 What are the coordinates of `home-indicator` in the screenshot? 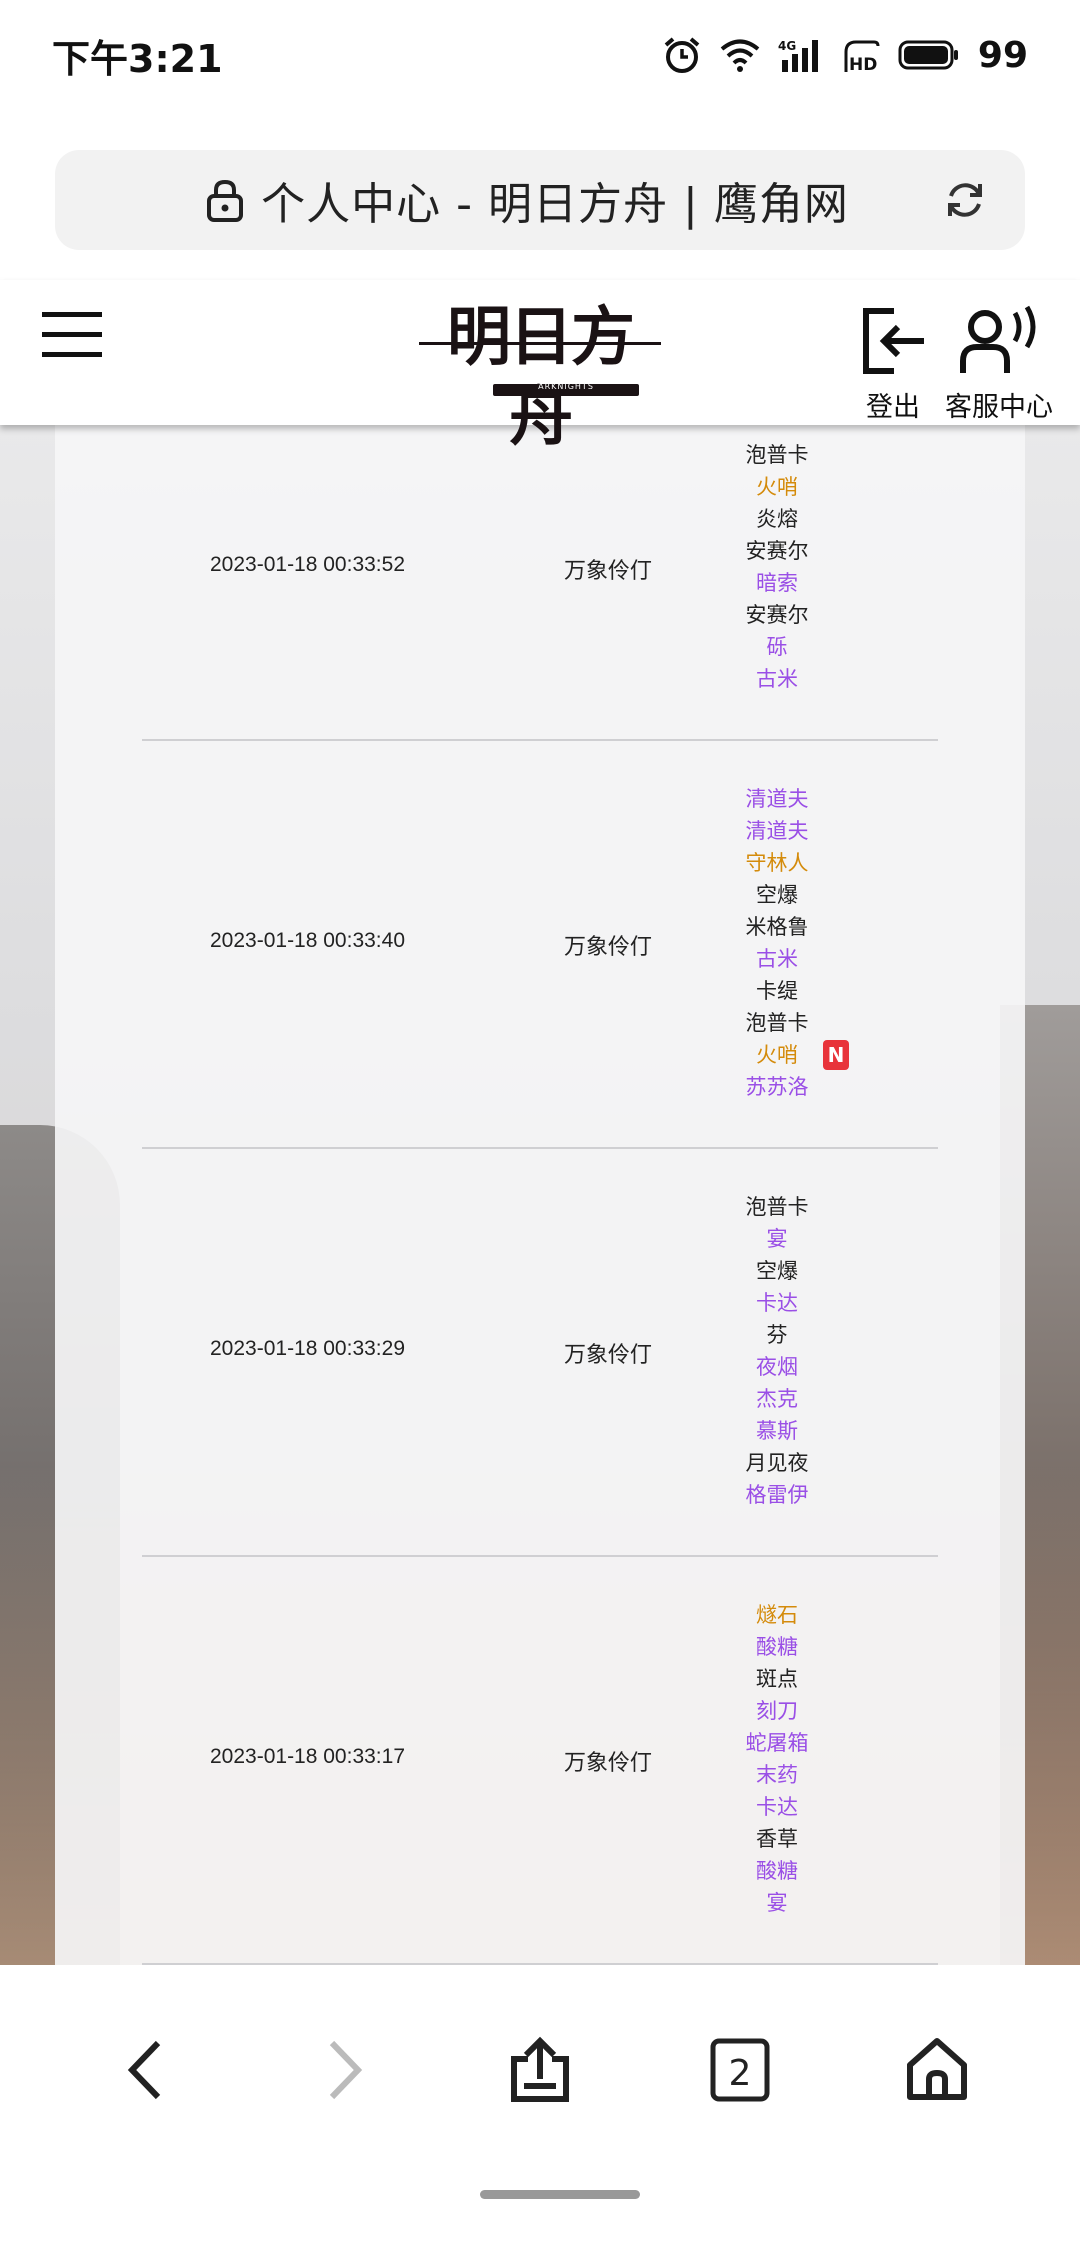 It's located at (560, 2194).